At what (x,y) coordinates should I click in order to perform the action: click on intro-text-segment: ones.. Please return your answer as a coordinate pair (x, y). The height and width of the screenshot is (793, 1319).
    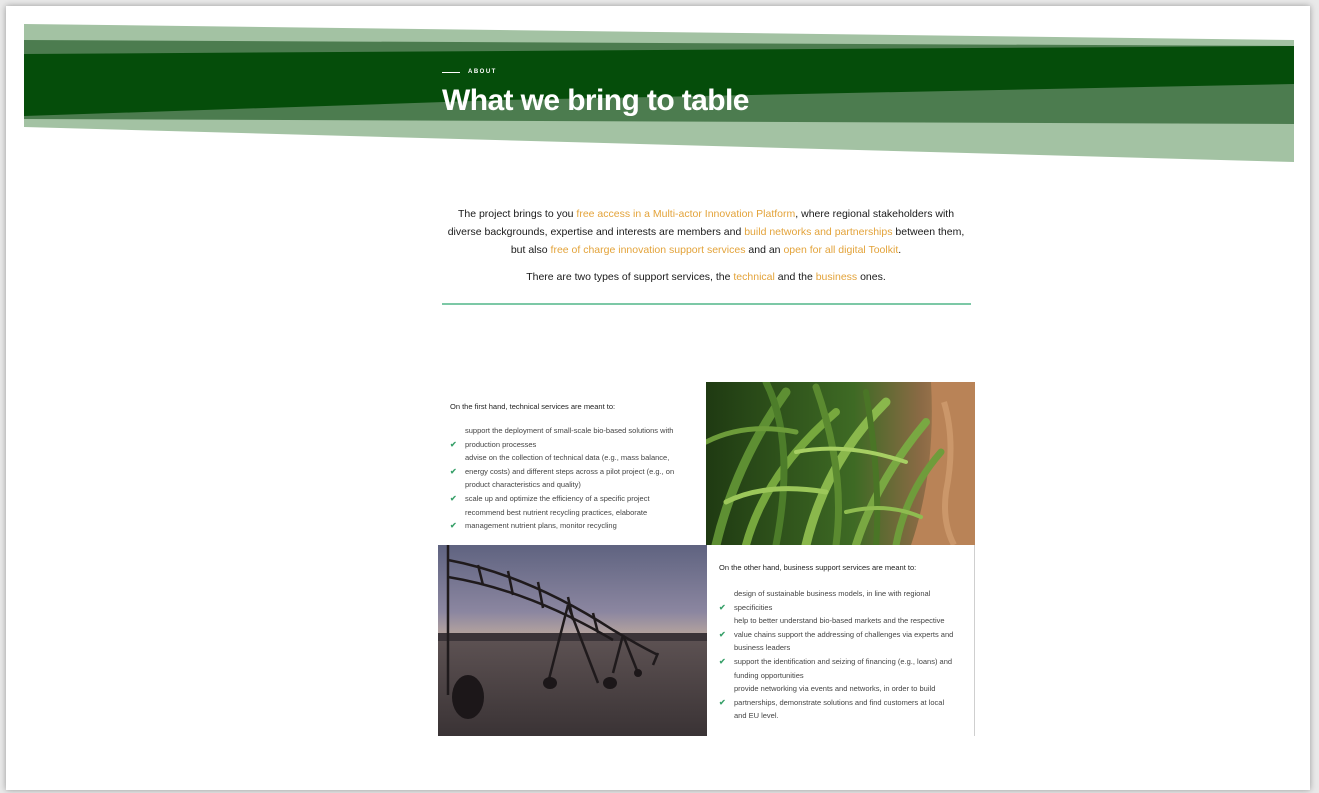
    Looking at the image, I should click on (871, 277).